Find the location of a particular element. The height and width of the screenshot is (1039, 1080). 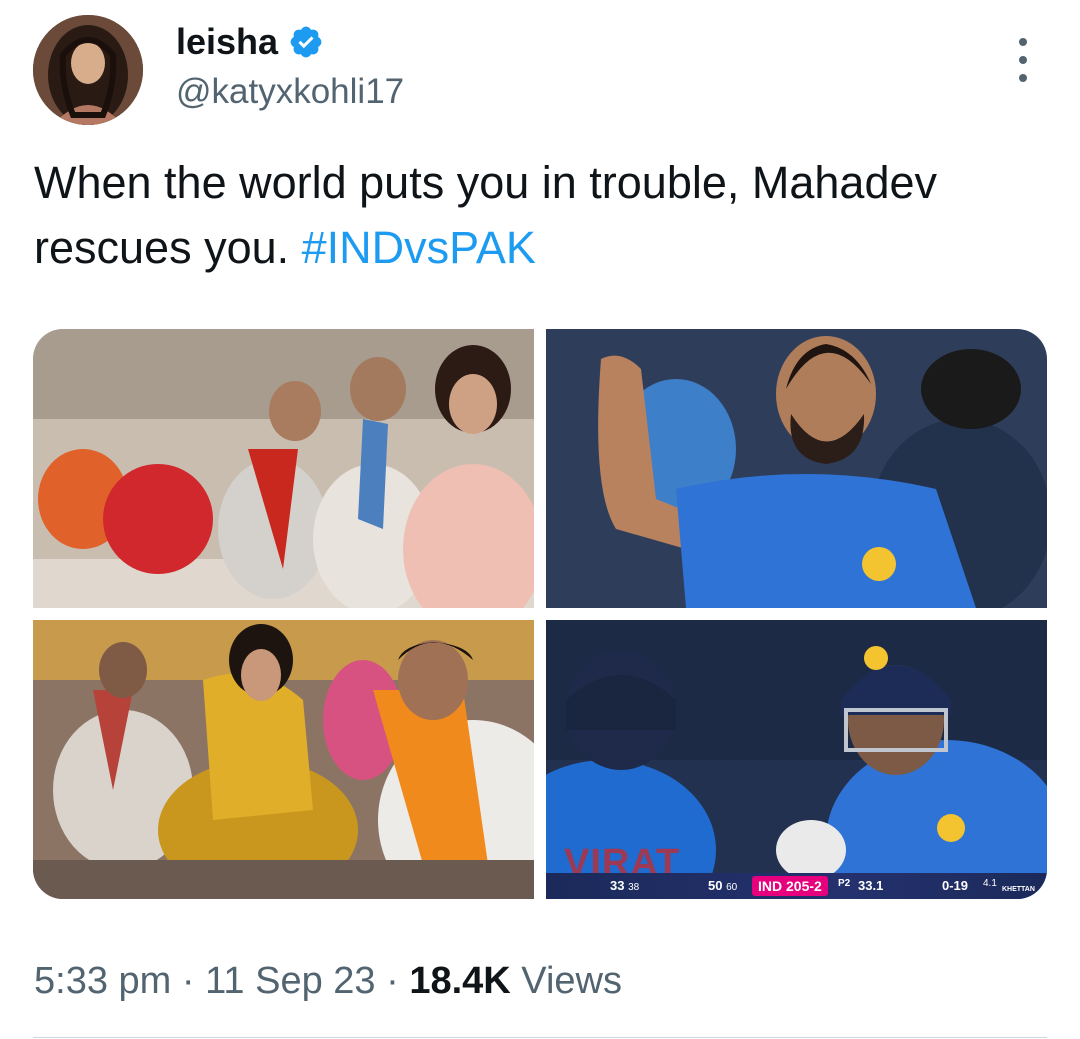

avatar is located at coordinates (88, 70).